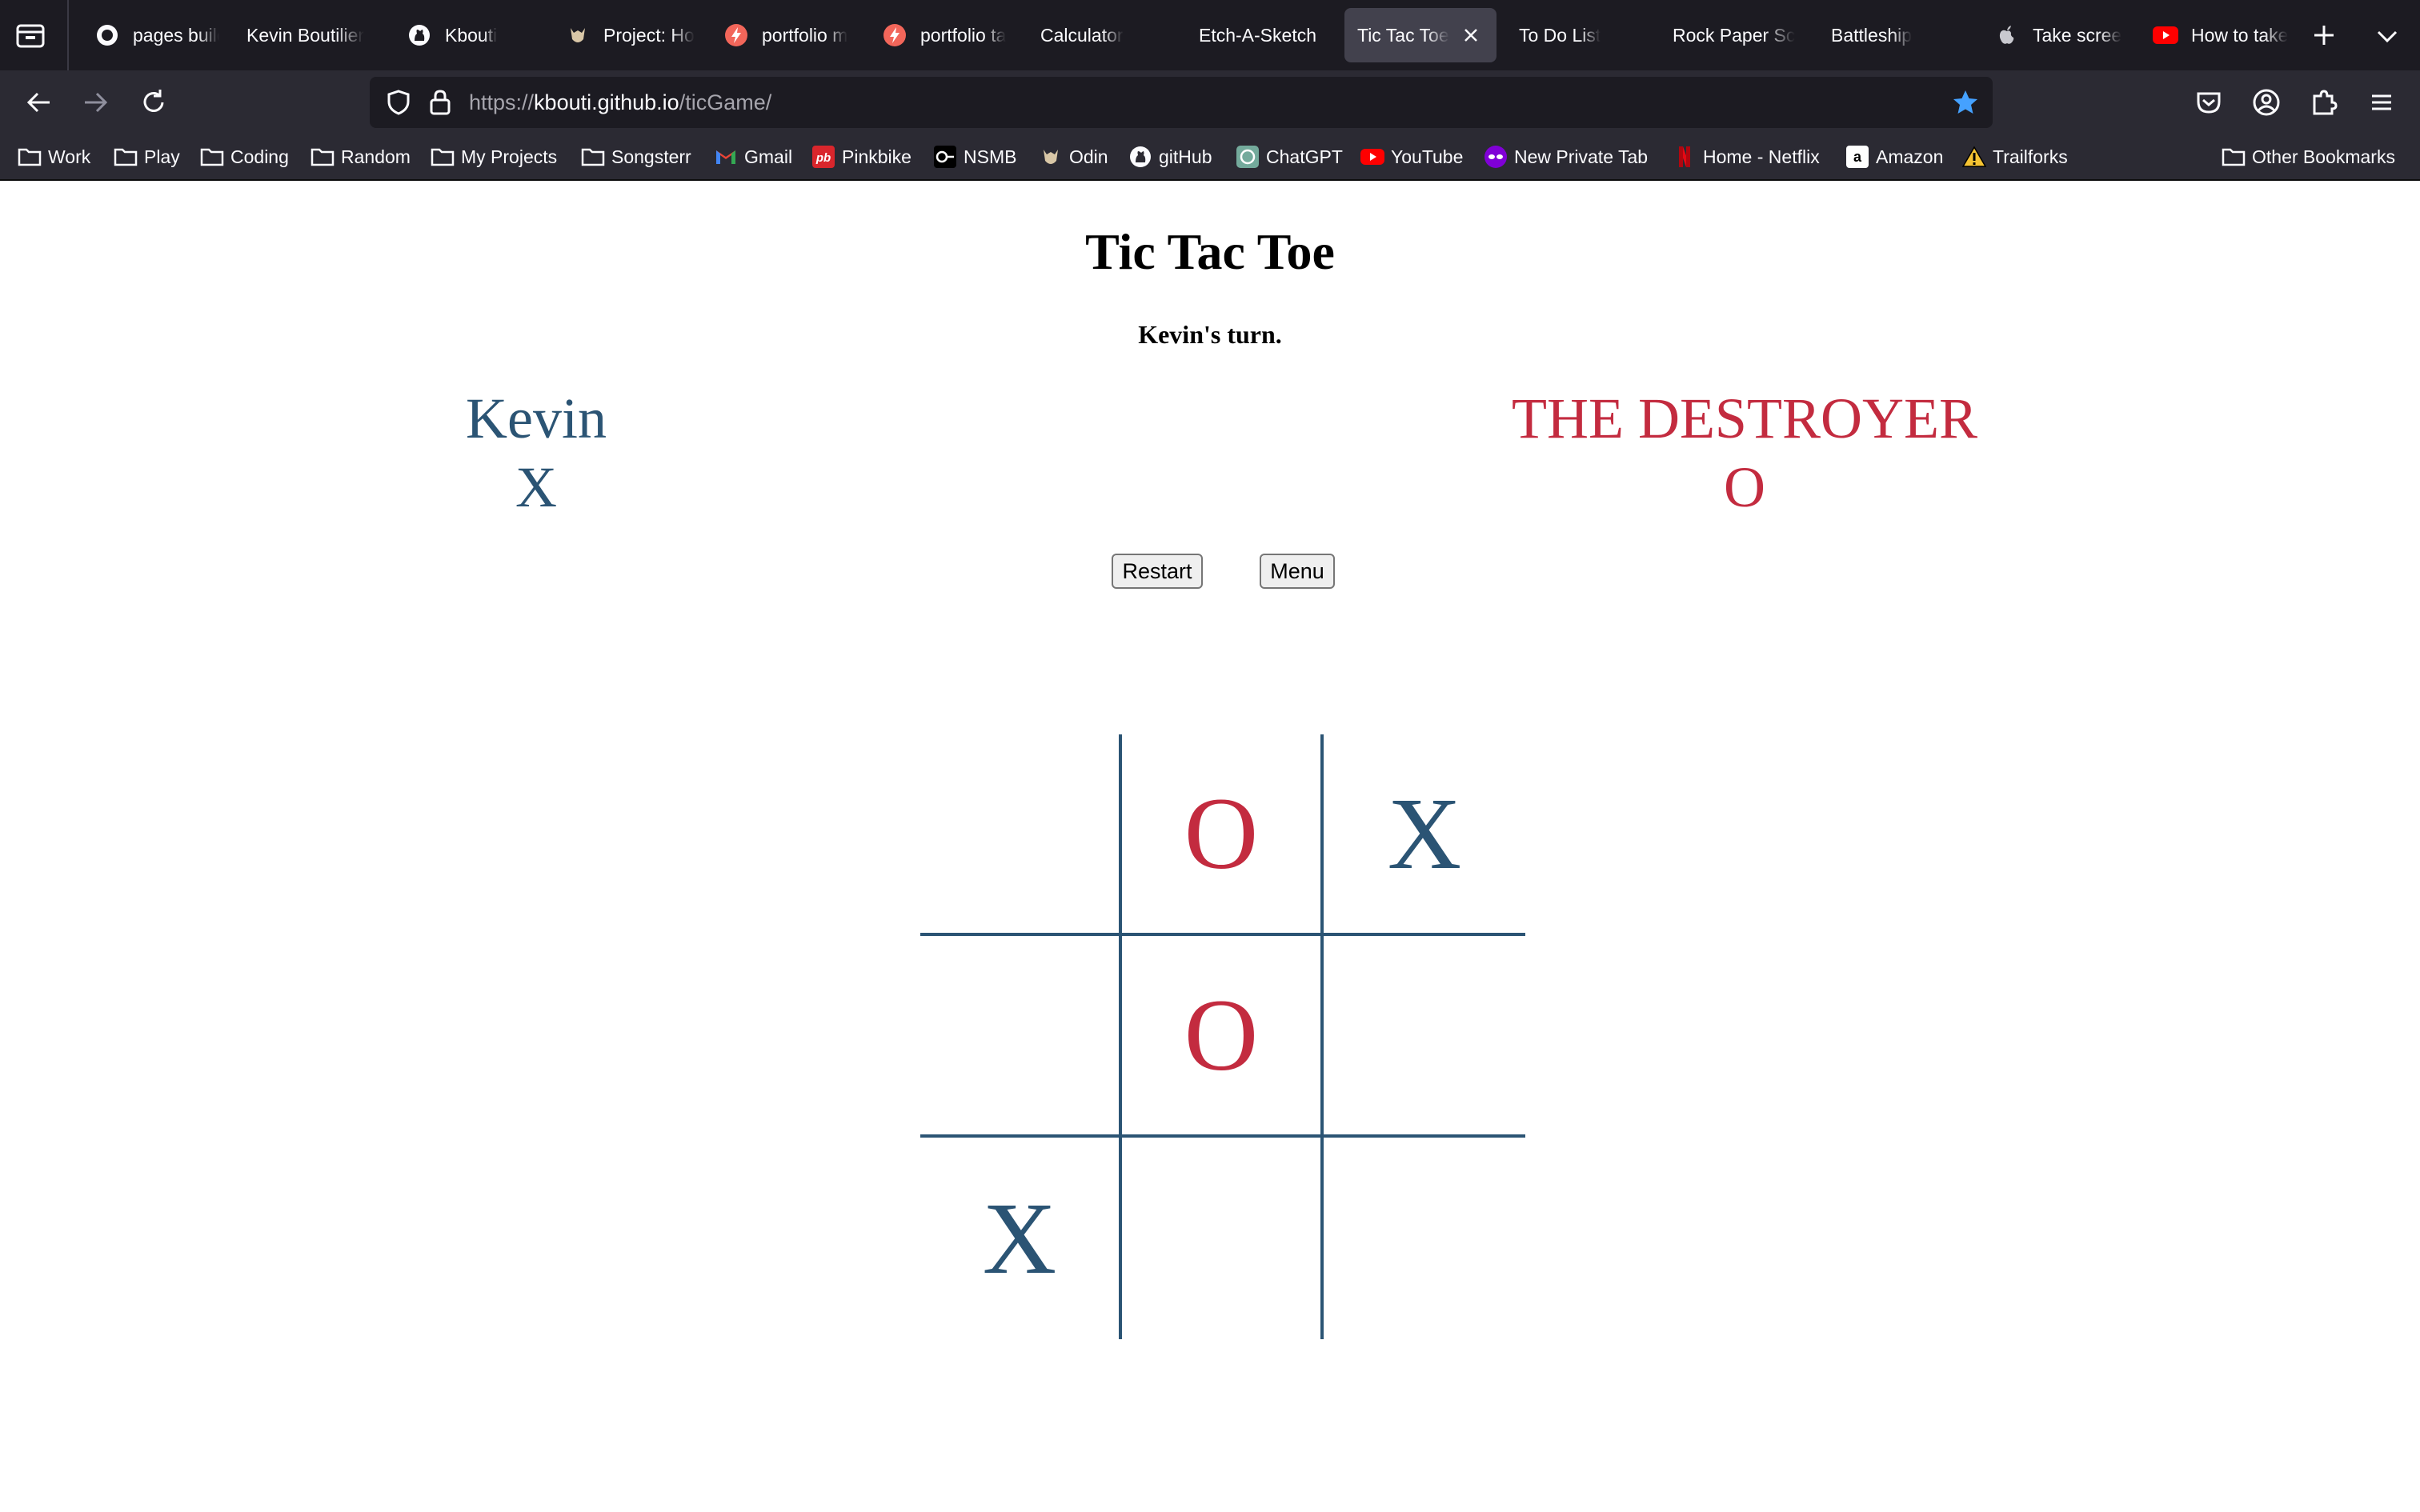 The width and height of the screenshot is (2420, 1512). Describe the element at coordinates (1181, 102) in the screenshot. I see `url-bar: https://kbouti.github.io/ticGame/` at that location.